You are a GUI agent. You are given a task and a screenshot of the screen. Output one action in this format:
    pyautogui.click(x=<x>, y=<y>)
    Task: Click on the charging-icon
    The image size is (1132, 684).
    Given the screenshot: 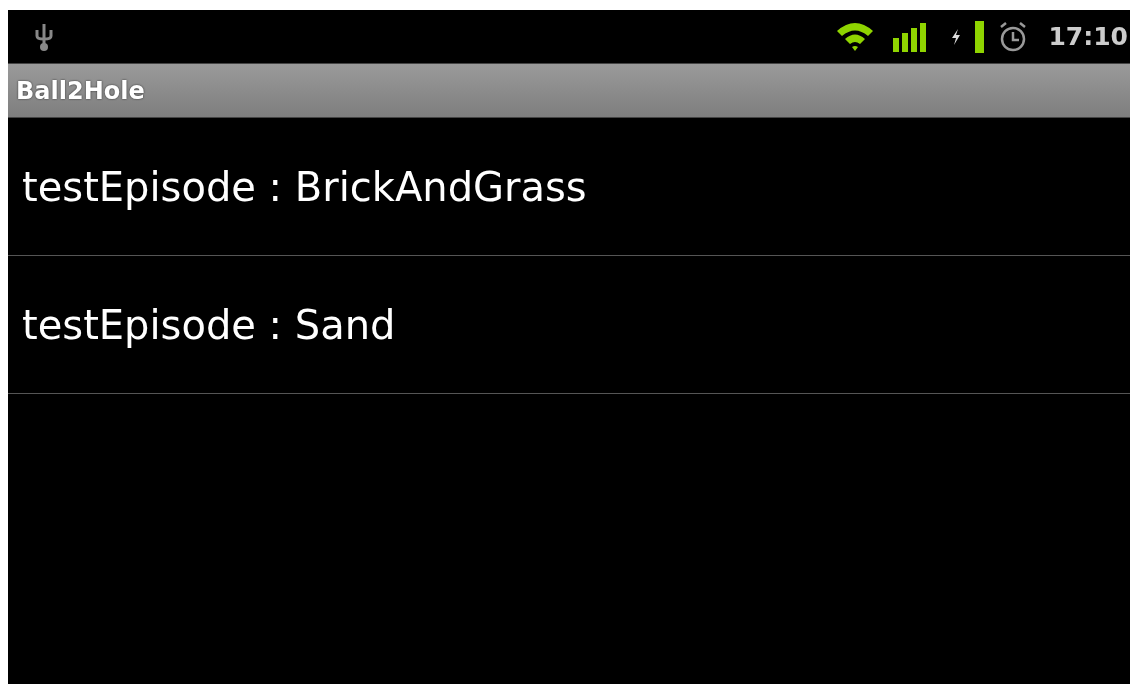 What is the action you would take?
    pyautogui.click(x=956, y=36)
    